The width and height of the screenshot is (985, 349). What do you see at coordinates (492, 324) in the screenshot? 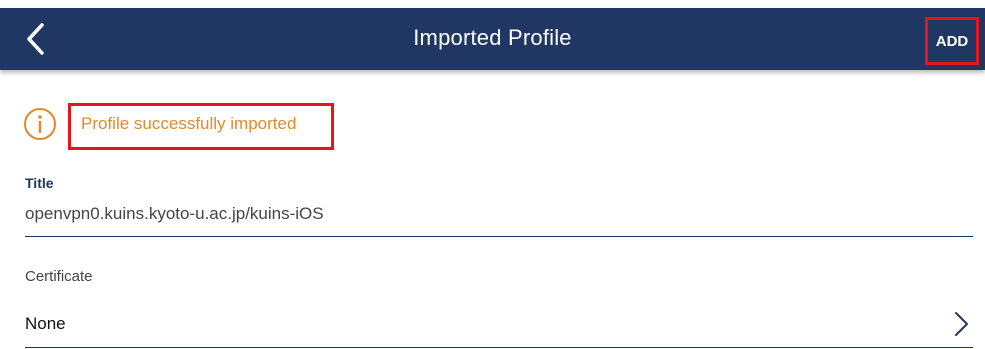
I see `certificate-selector: None` at bounding box center [492, 324].